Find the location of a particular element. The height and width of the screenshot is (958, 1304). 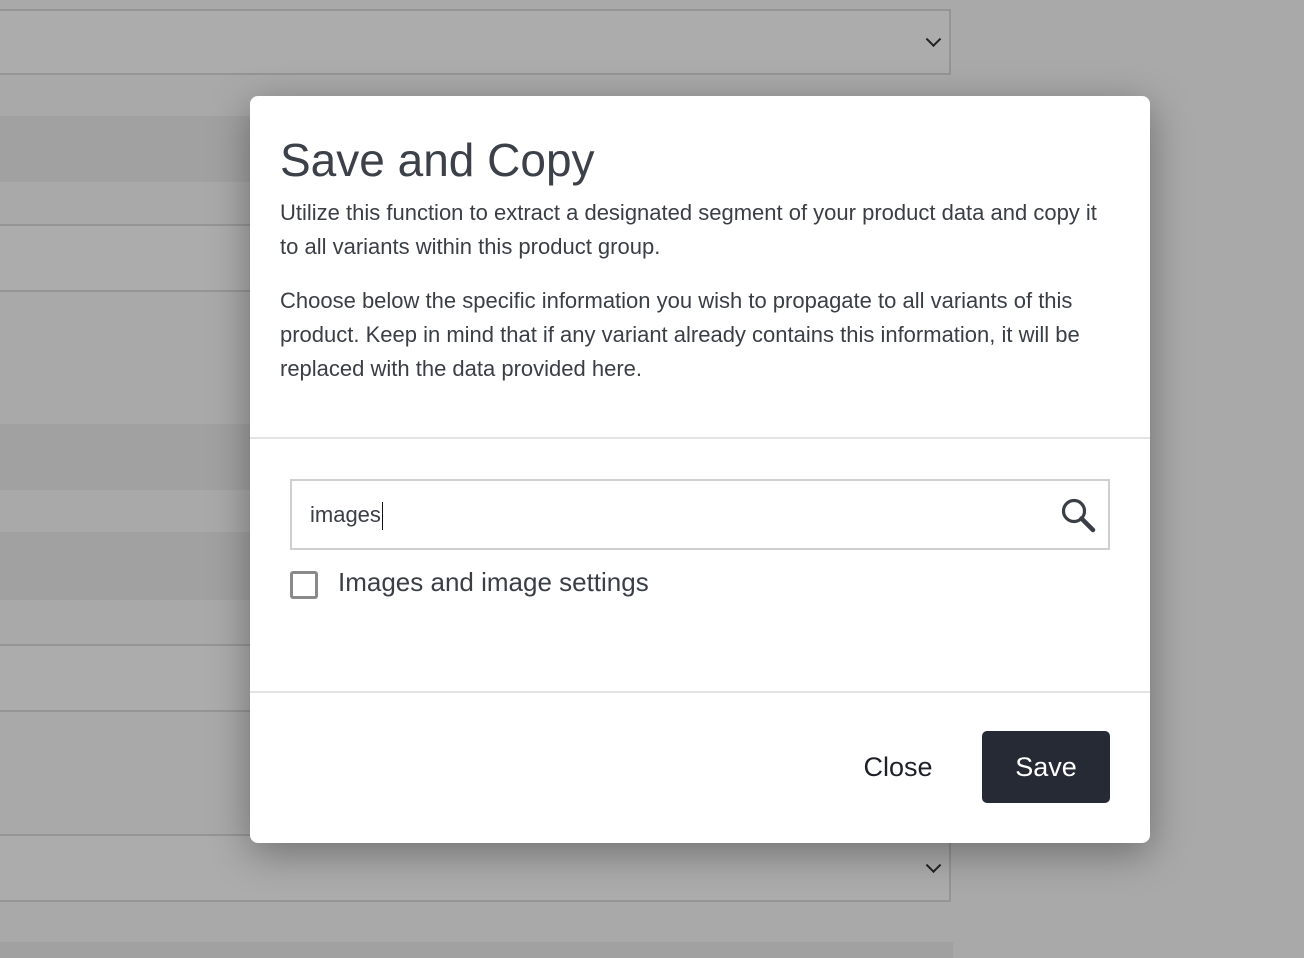

search-field: images is located at coordinates (700, 514).